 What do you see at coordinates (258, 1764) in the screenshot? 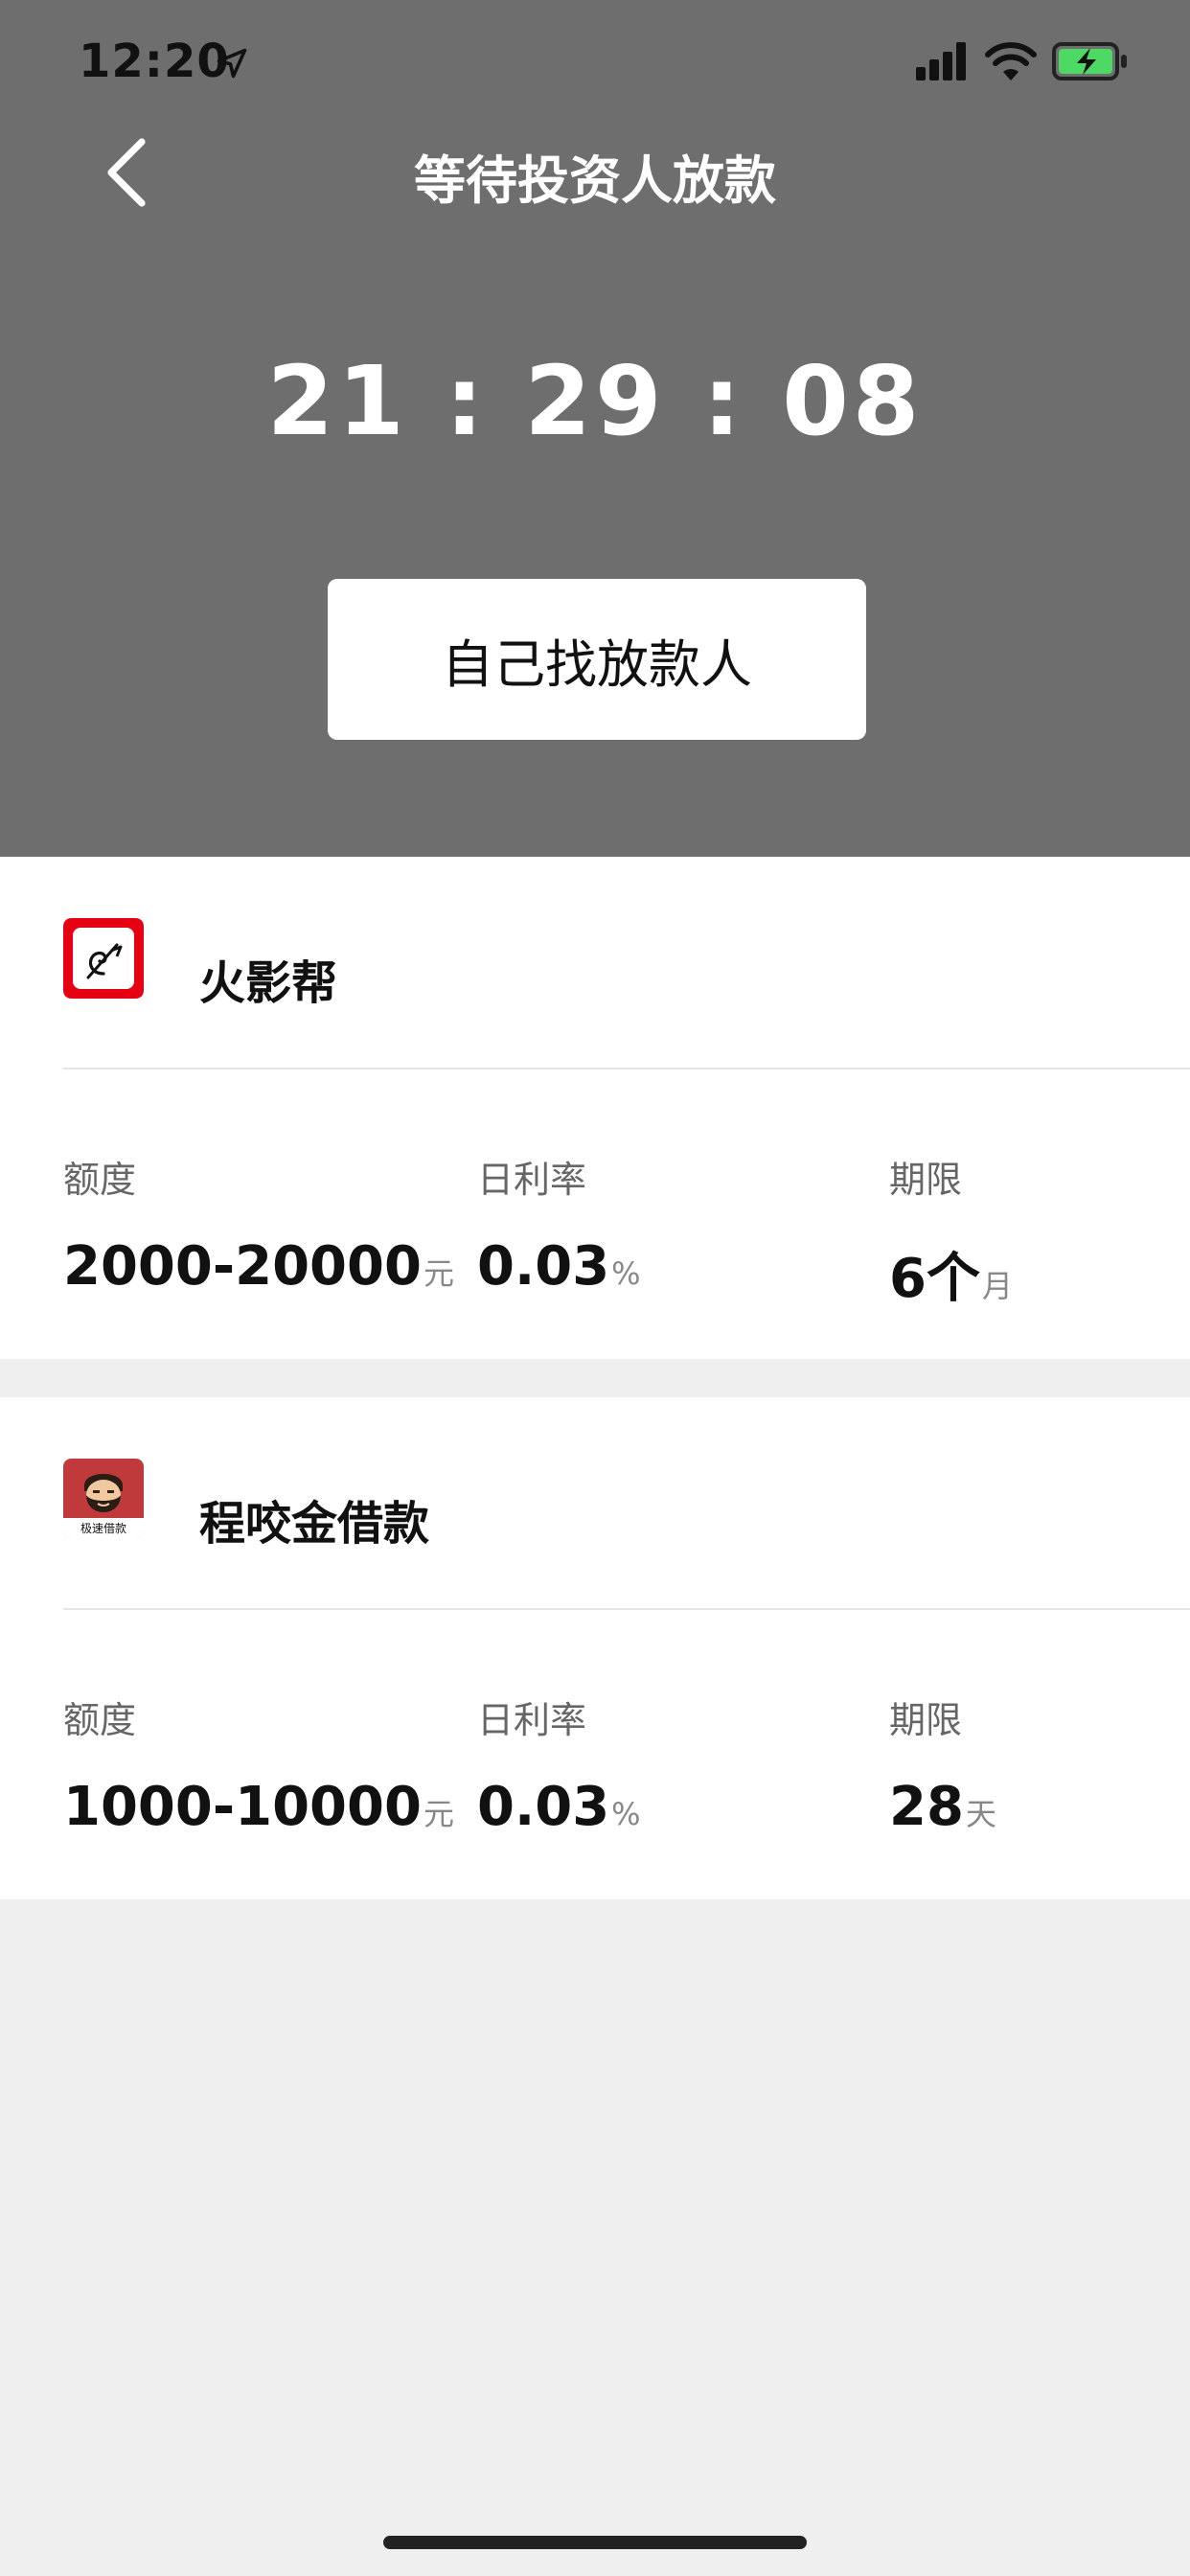
I see `amount-field: 额度 1000-10000元` at bounding box center [258, 1764].